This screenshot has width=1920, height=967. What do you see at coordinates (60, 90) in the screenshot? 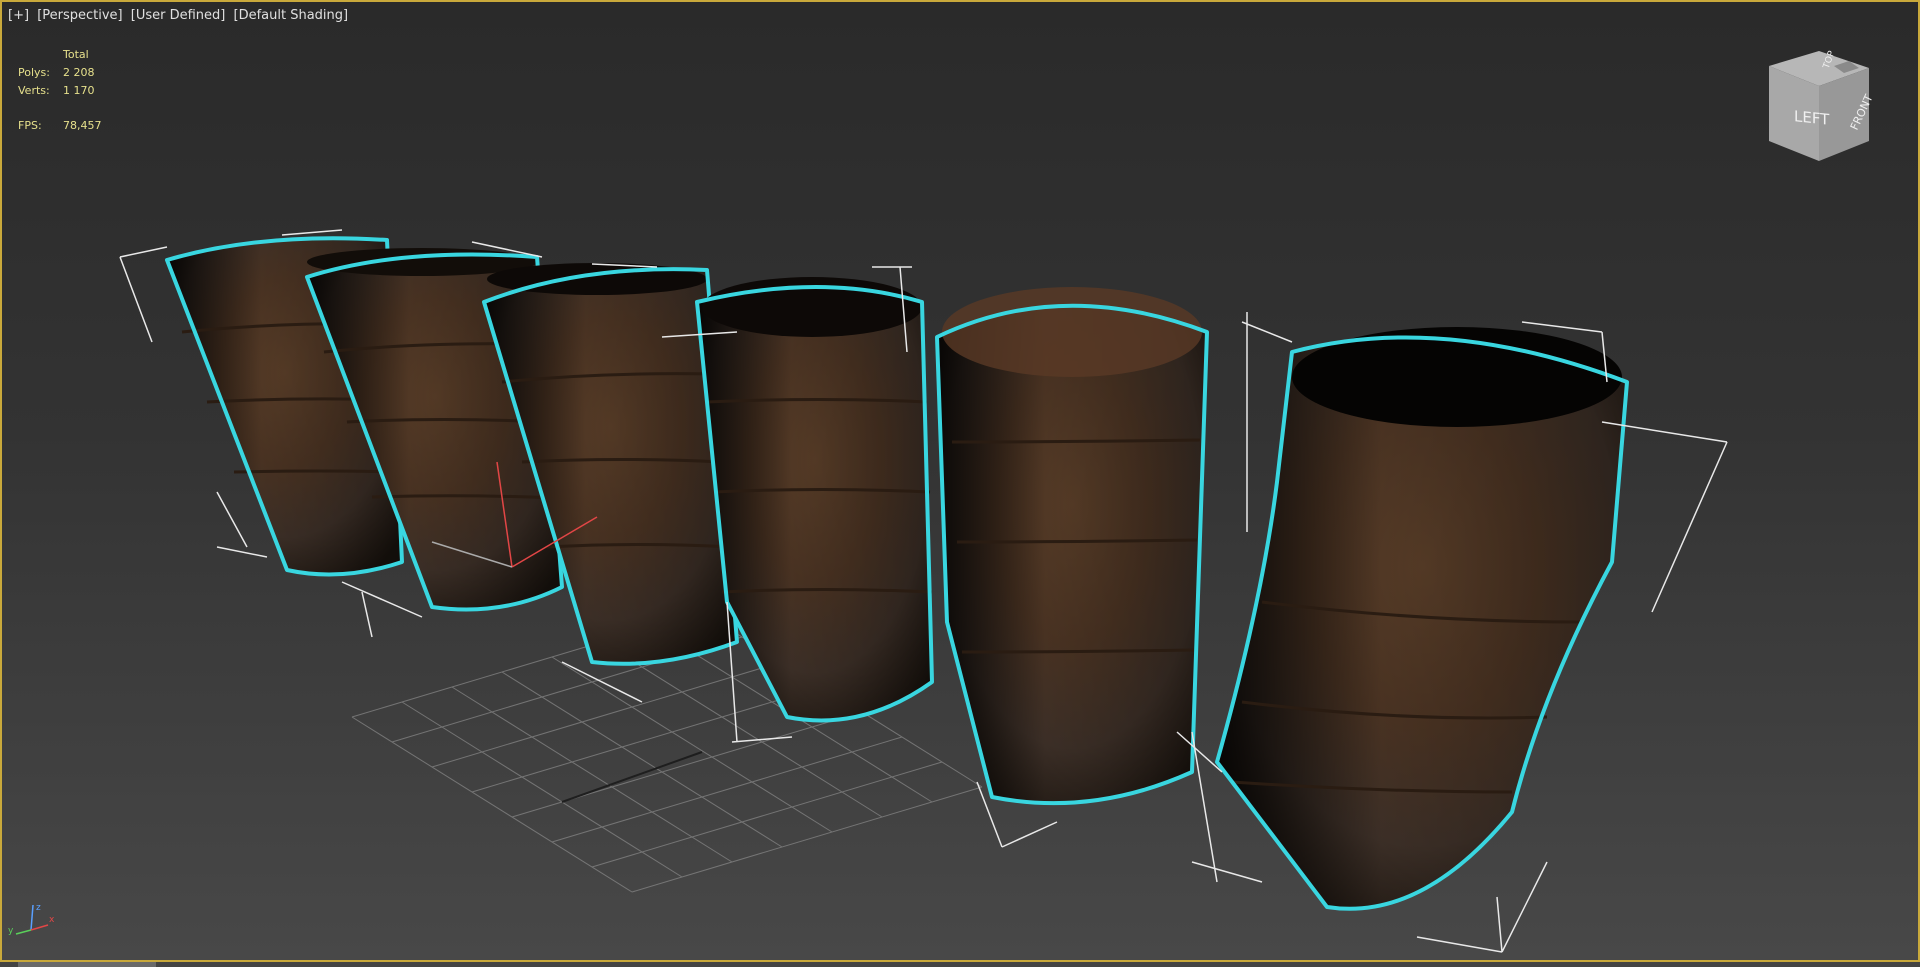
I see `statistics-overlay: Total Polys: 2 208 Verts: 1 170 FPS: 78,457` at bounding box center [60, 90].